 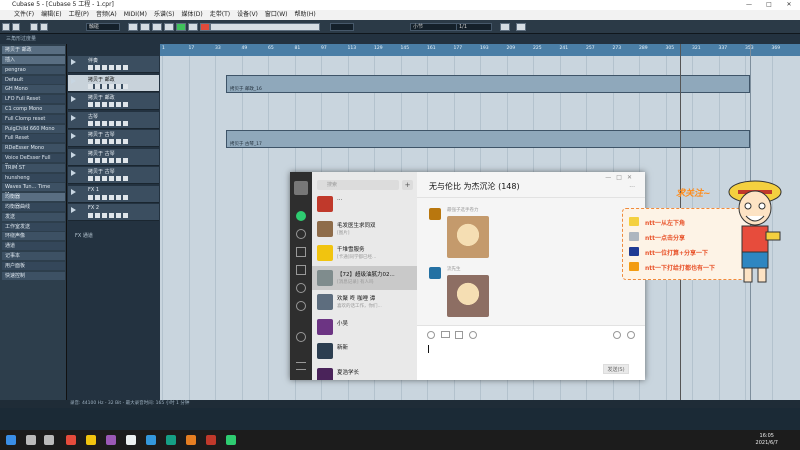 What do you see at coordinates (431, 335) in the screenshot?
I see `emoji-icon` at bounding box center [431, 335].